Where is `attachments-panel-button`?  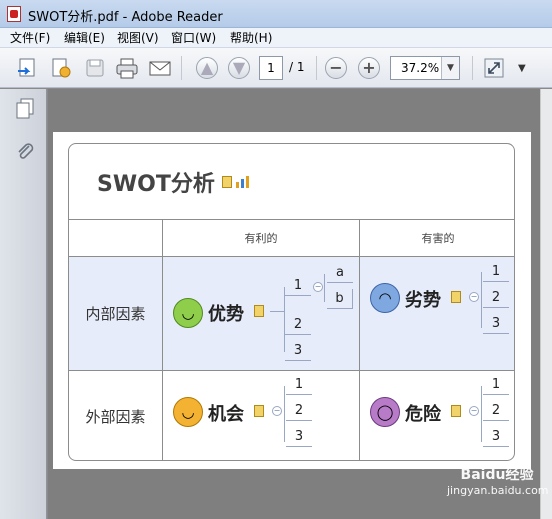 attachments-panel-button is located at coordinates (25, 152).